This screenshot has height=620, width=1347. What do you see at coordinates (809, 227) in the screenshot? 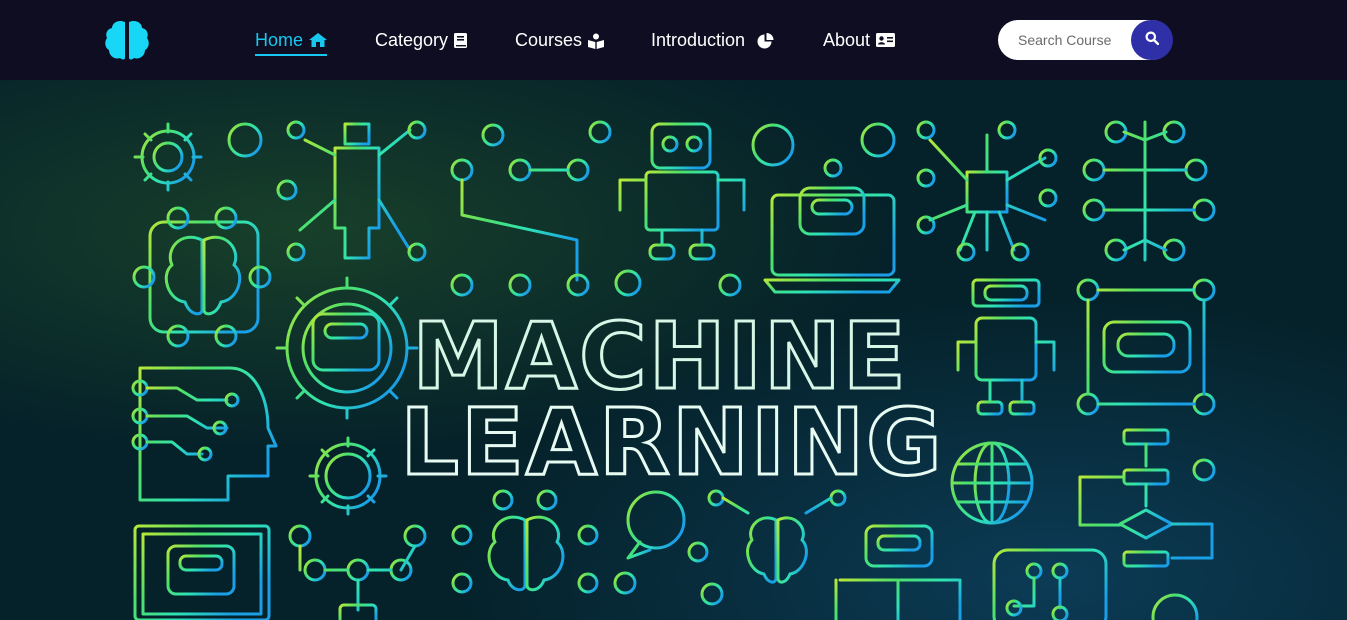
I see `laptop-robot-icon` at bounding box center [809, 227].